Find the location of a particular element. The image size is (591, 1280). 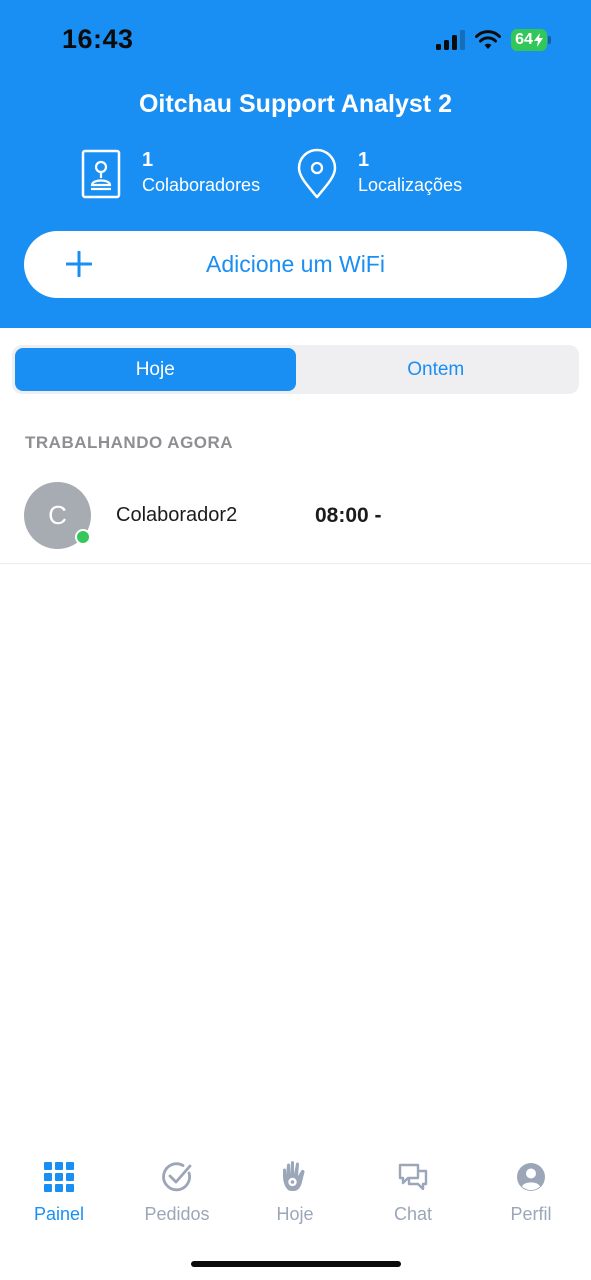

profile-icon is located at coordinates (531, 1177).